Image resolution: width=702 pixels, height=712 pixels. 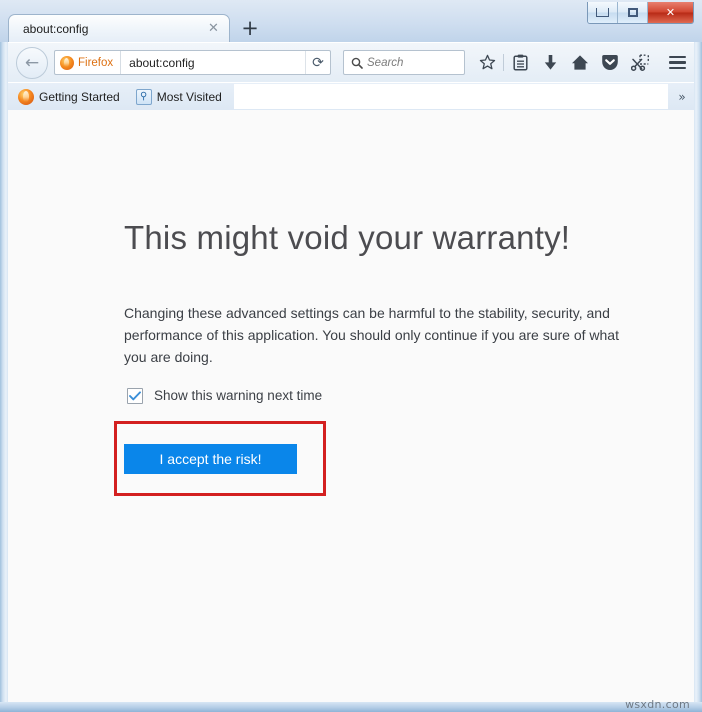 I want to click on close-icon: ✕, so click(x=213, y=28).